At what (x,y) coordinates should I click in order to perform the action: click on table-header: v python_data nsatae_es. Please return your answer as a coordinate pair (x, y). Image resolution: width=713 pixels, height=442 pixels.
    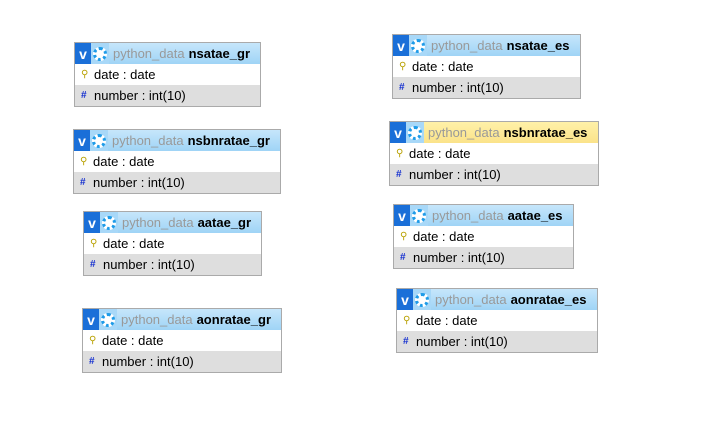
    Looking at the image, I should click on (486, 45).